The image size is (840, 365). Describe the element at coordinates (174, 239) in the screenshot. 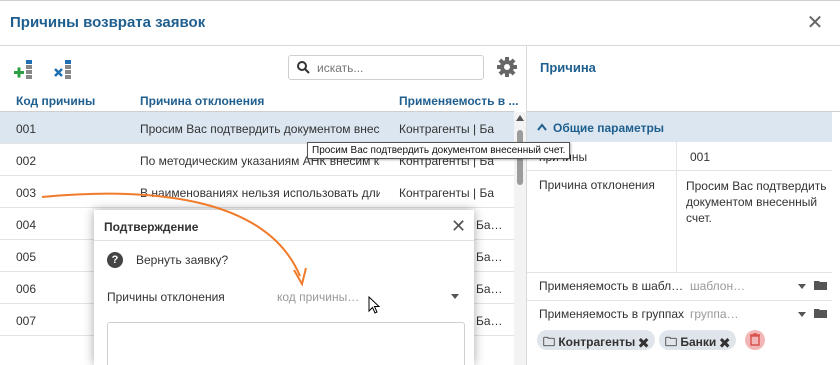

I see `annotation-arrow` at that location.